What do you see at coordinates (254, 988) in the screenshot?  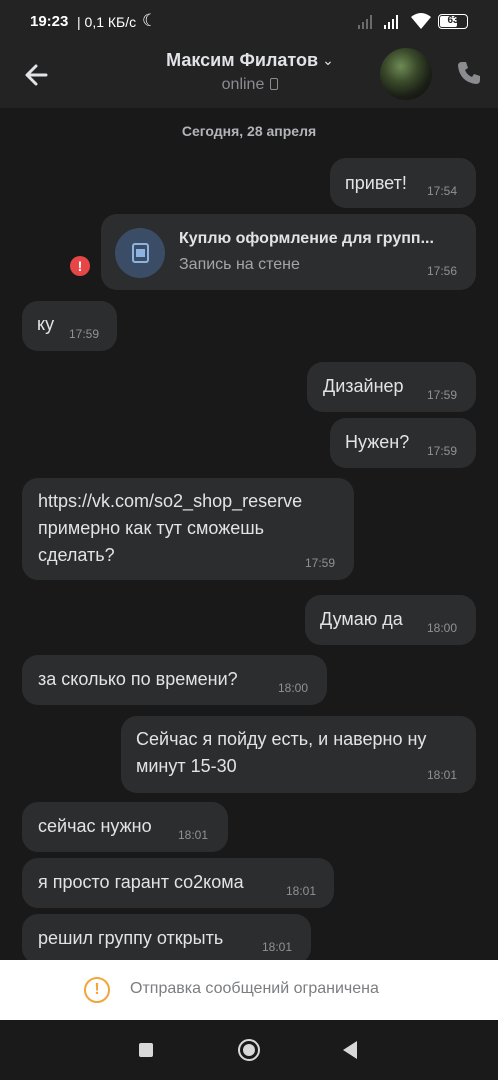 I see `send-restriction-text: Отправка сообщений ограничена` at bounding box center [254, 988].